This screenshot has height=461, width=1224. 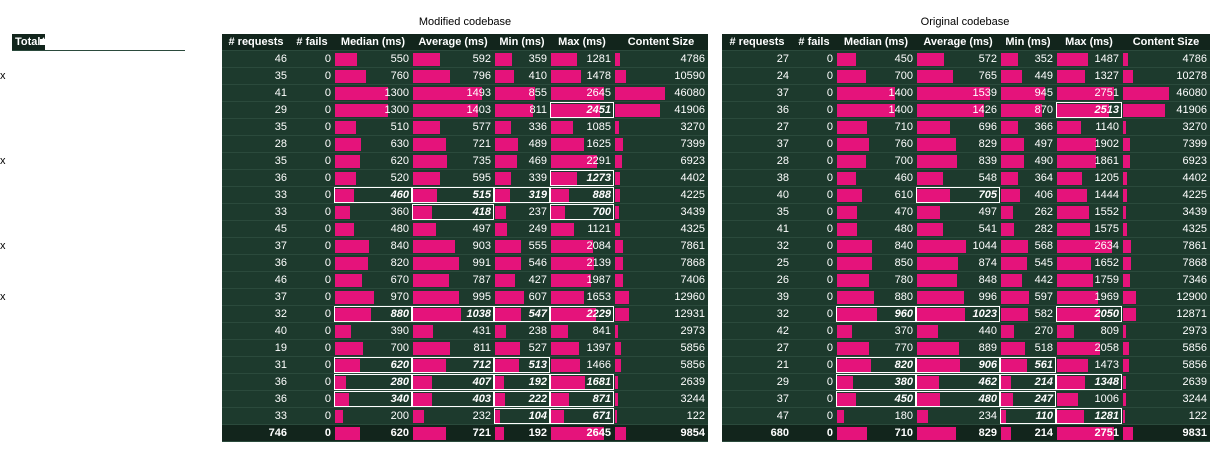 What do you see at coordinates (537, 399) in the screenshot?
I see `cell-value: 222` at bounding box center [537, 399].